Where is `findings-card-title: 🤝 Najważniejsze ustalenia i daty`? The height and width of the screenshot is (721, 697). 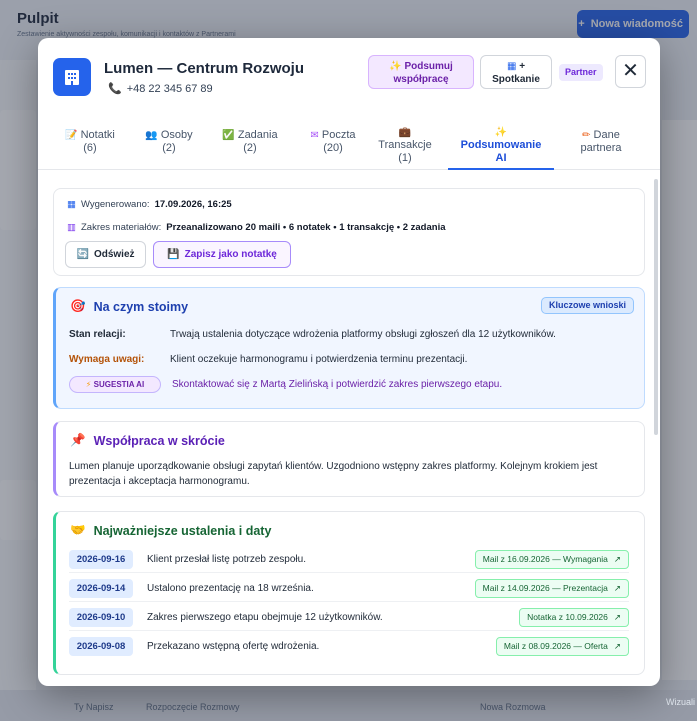
findings-card-title: 🤝 Najważniejsze ustalenia i daty is located at coordinates (171, 530).